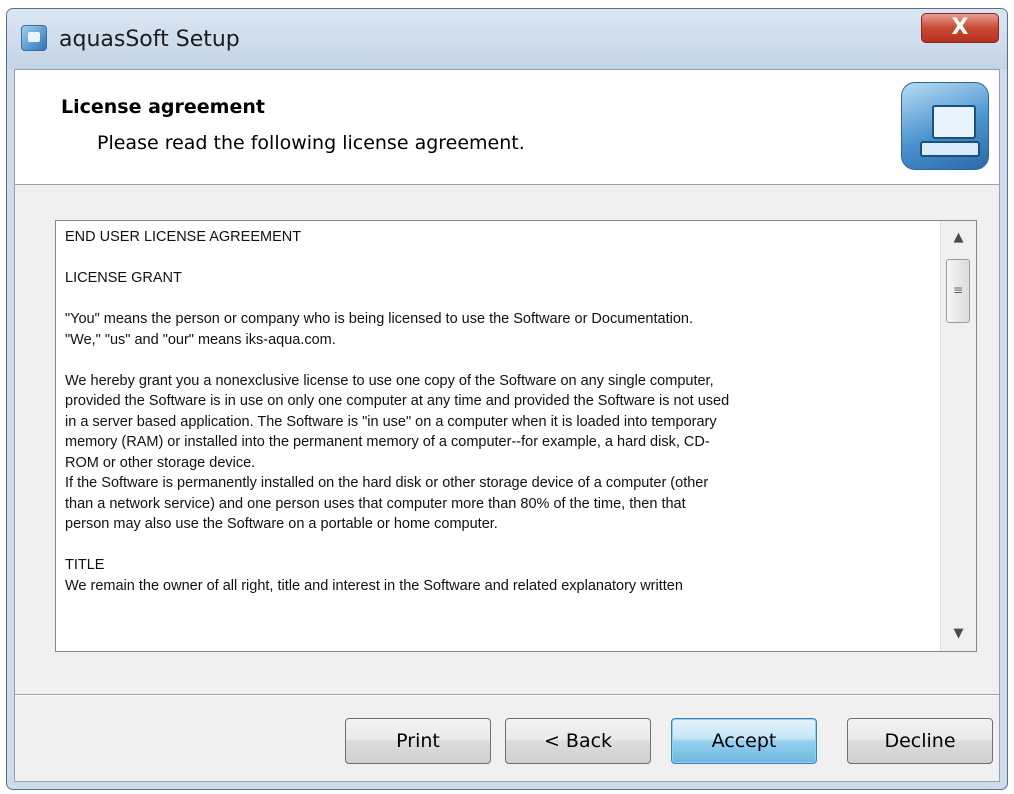 The width and height of the screenshot is (1014, 794). What do you see at coordinates (958, 436) in the screenshot?
I see `vertical-scrollbar: ▲ ≡ ▼` at bounding box center [958, 436].